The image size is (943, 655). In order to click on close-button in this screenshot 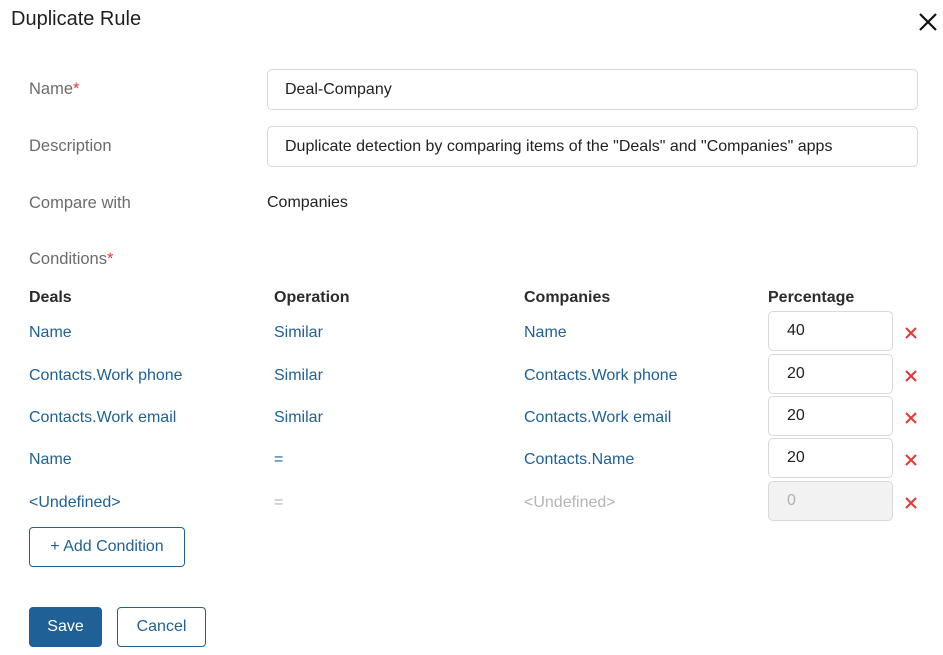, I will do `click(928, 22)`.